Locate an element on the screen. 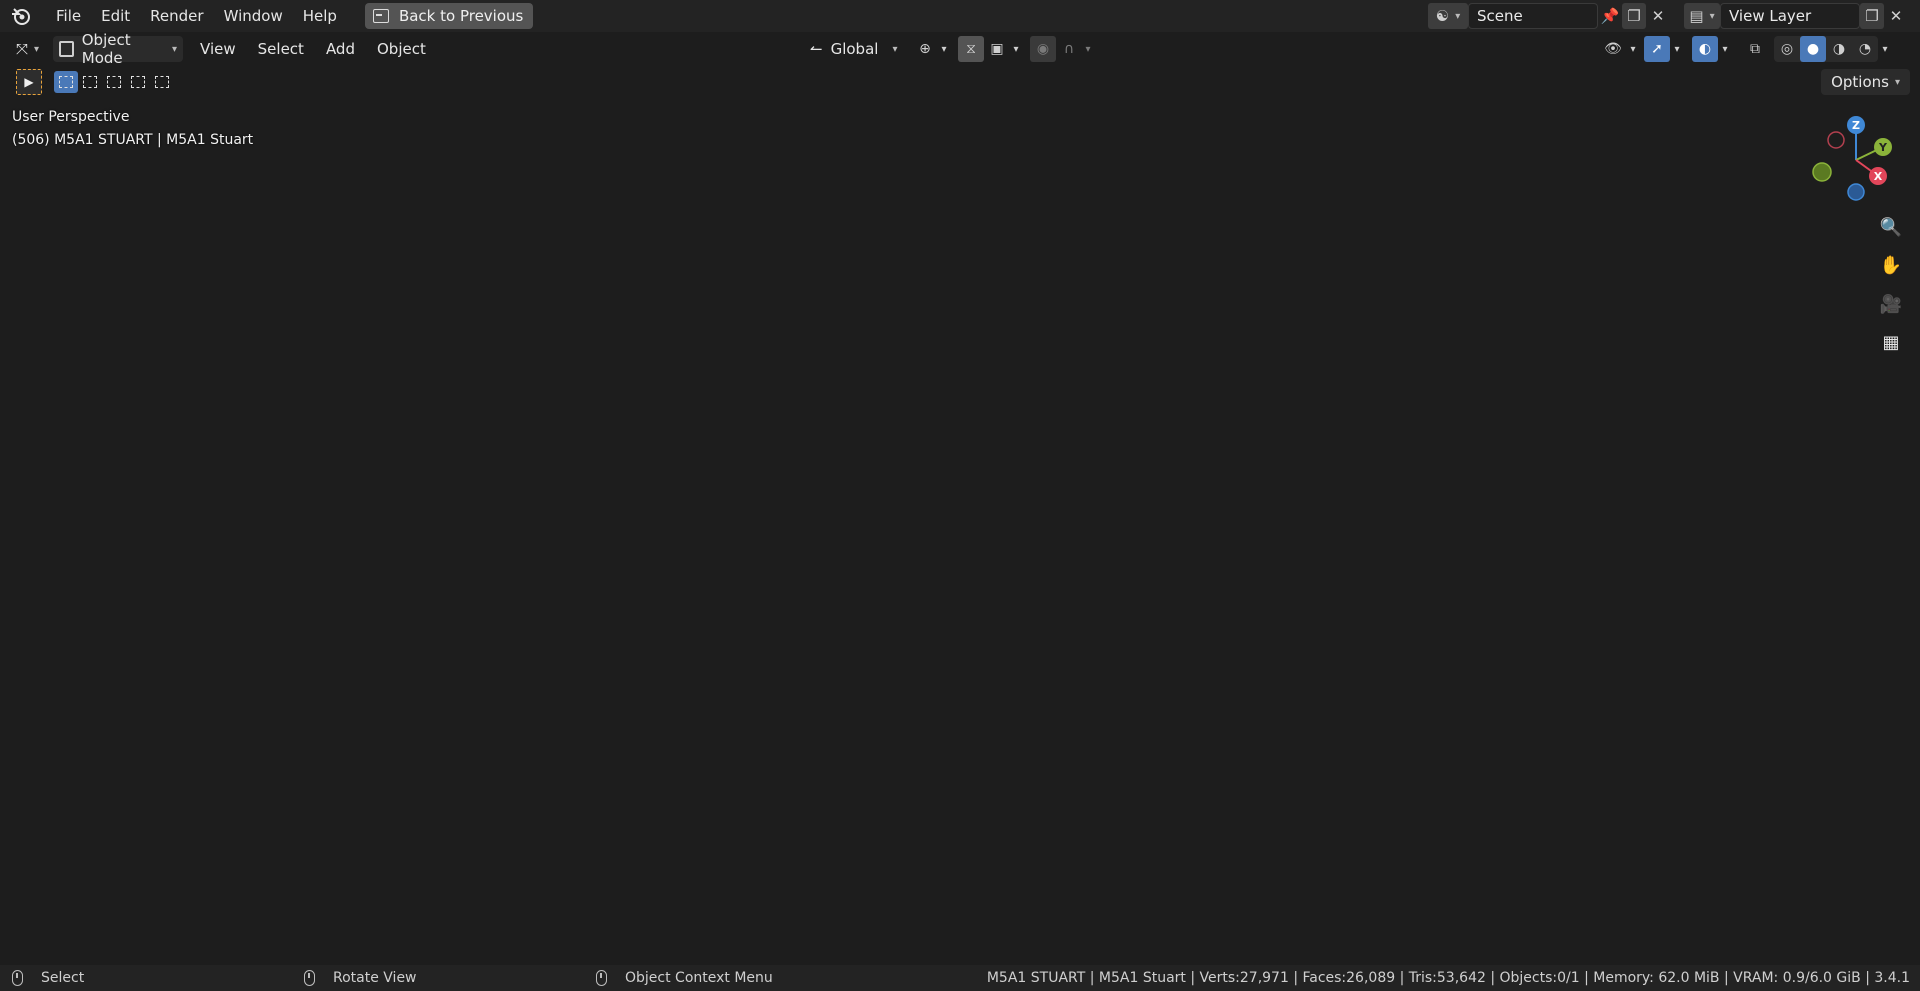 This screenshot has height=991, width=1920. menu-select: Select is located at coordinates (281, 49).